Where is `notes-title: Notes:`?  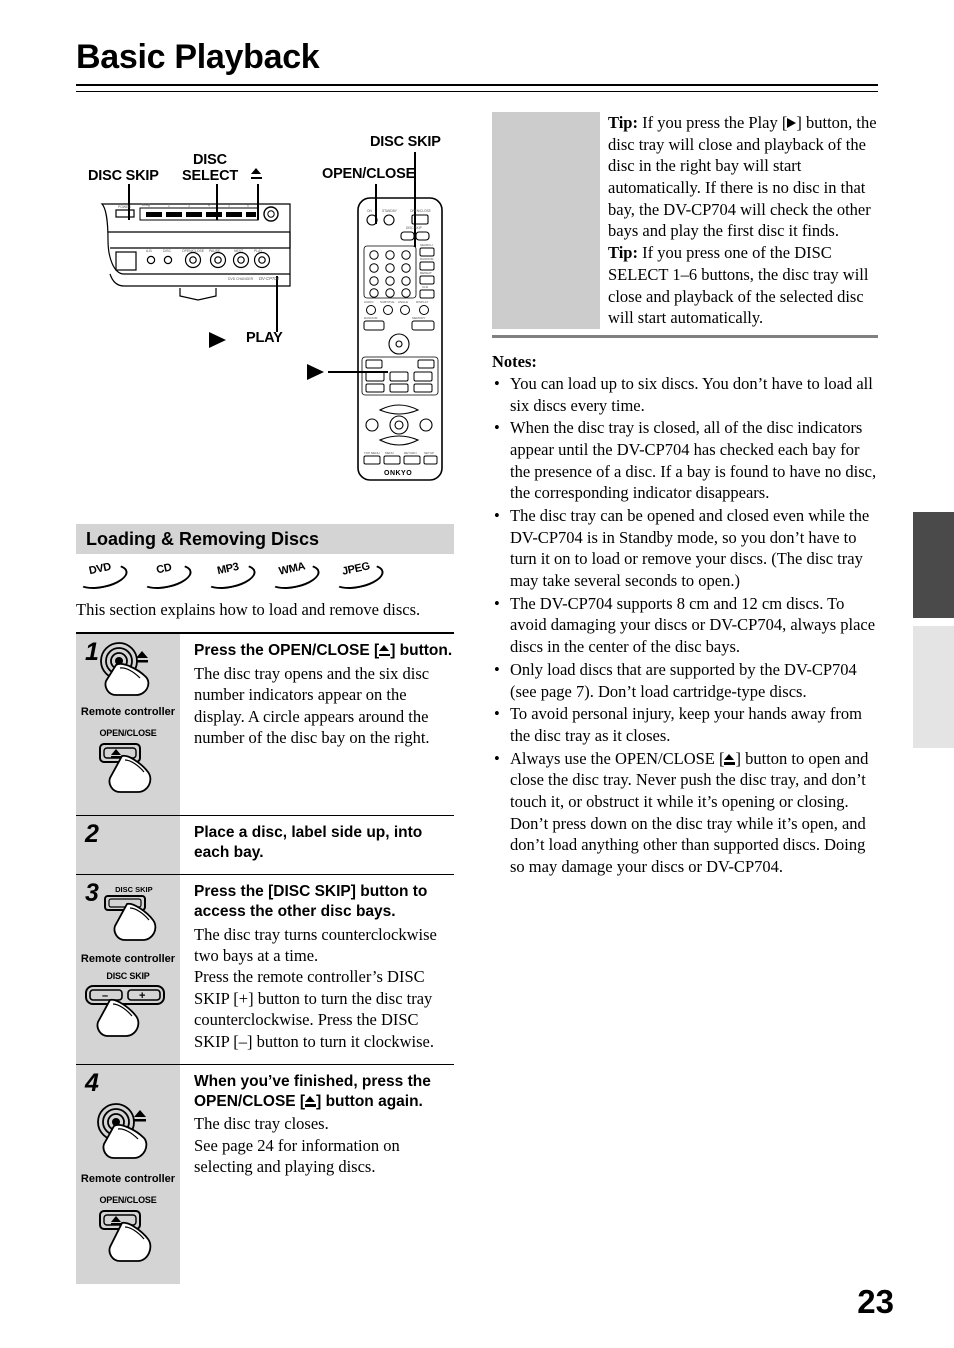 notes-title: Notes: is located at coordinates (514, 361).